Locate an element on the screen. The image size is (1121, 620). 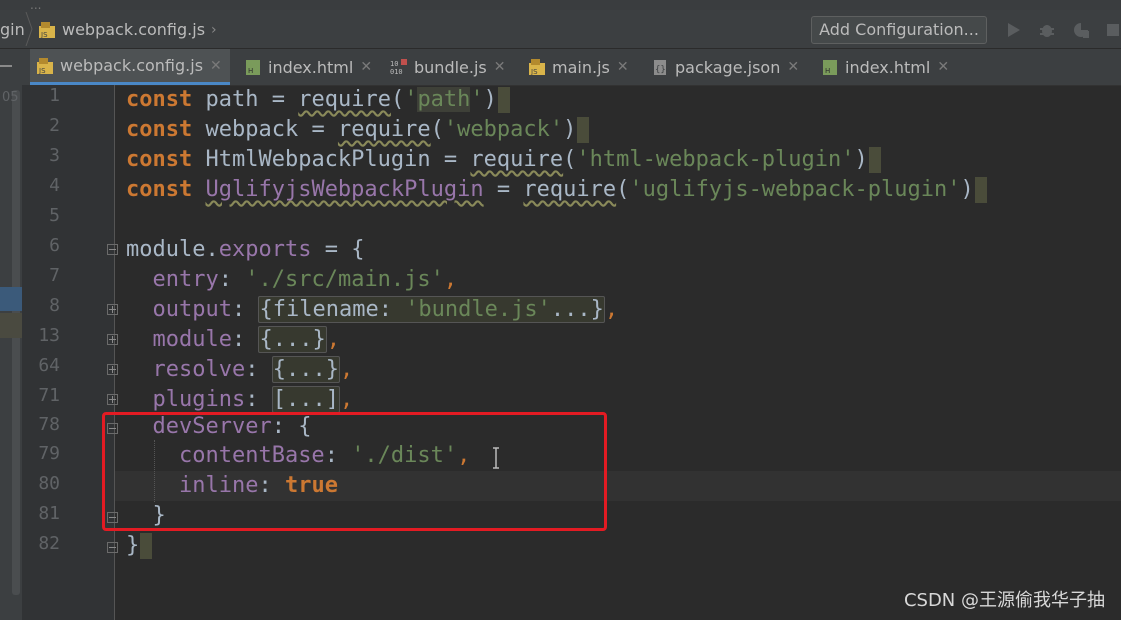
play-icon is located at coordinates (1013, 30).